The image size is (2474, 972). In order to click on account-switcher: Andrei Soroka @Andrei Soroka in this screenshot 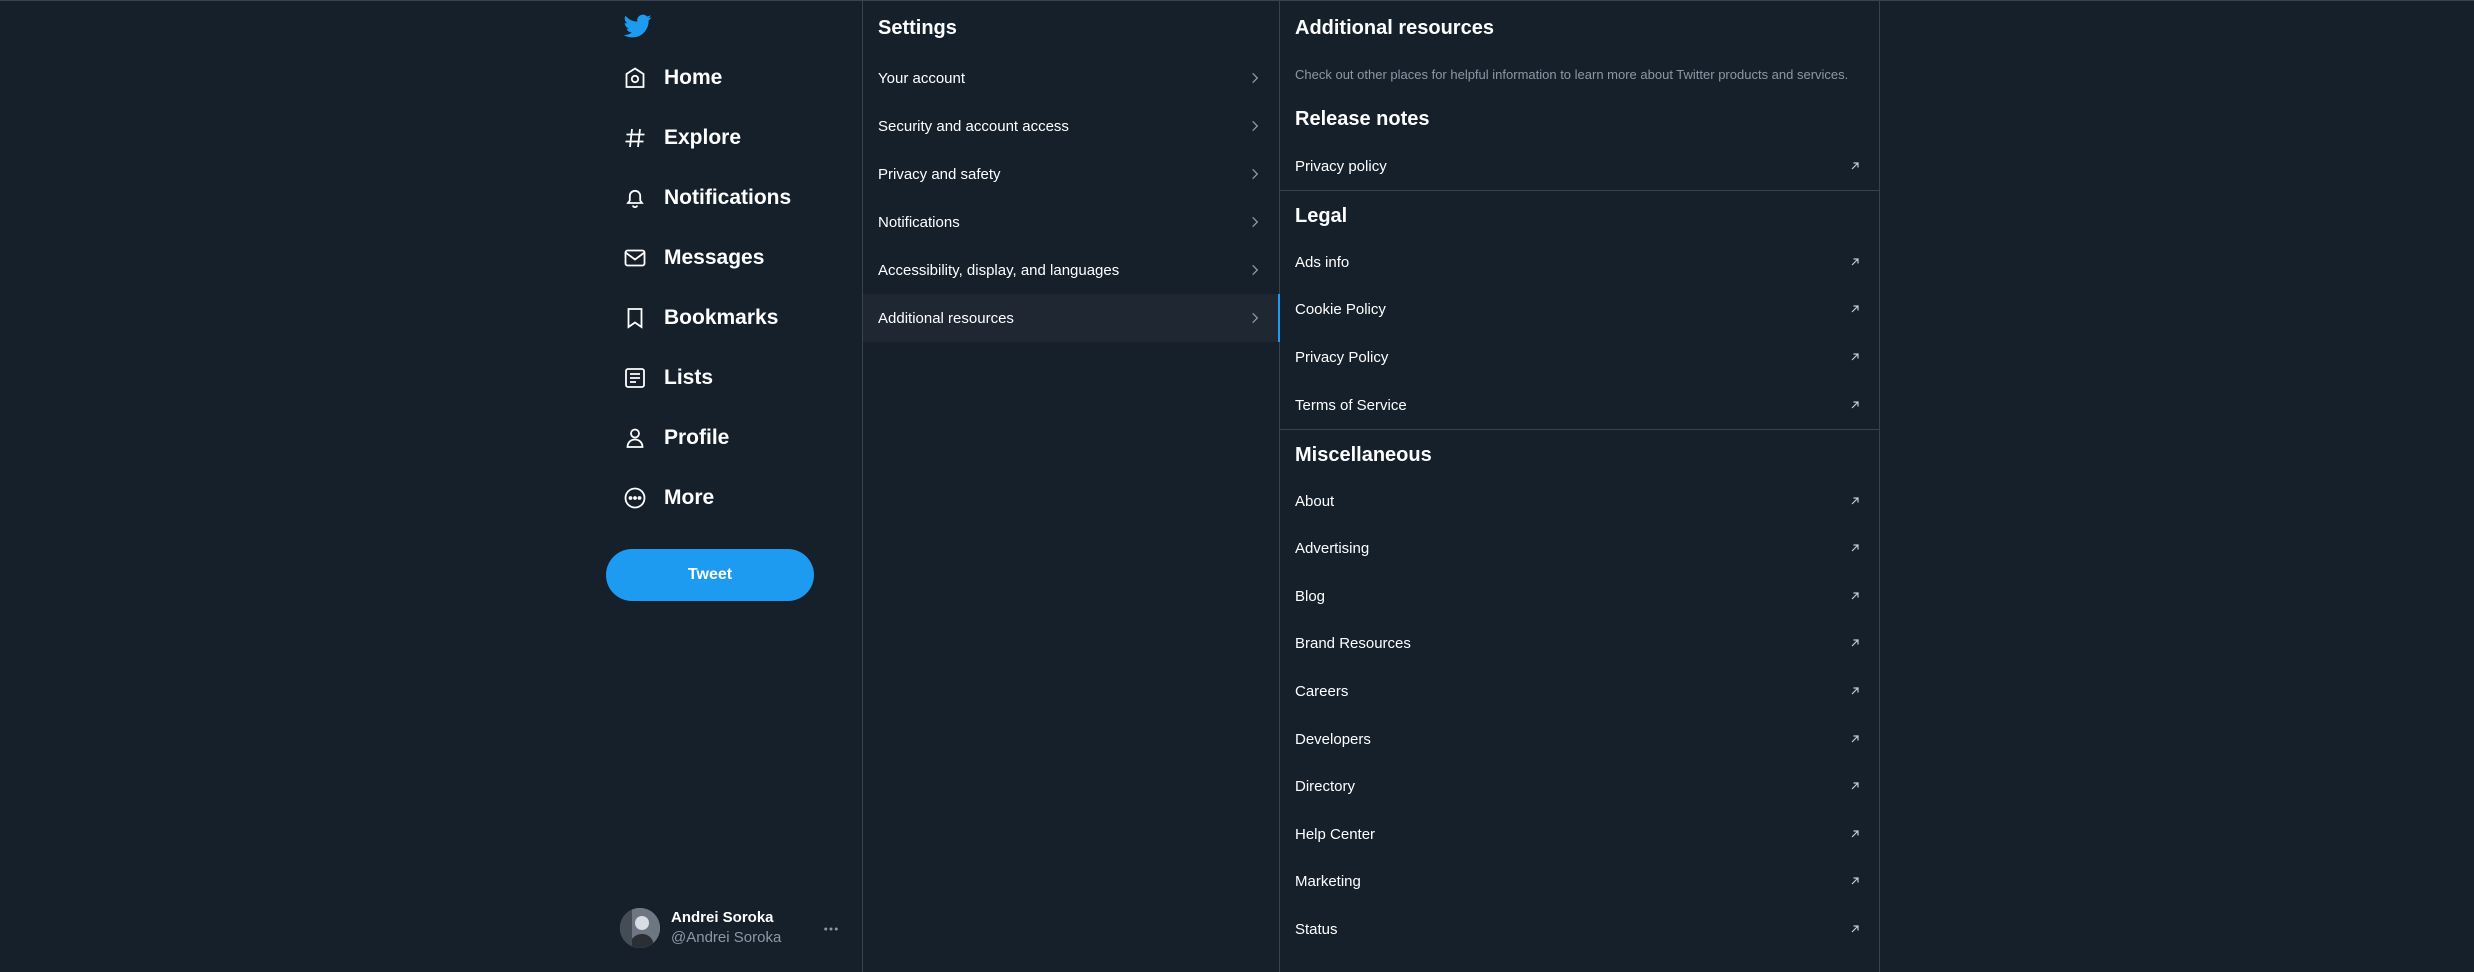, I will do `click(735, 928)`.